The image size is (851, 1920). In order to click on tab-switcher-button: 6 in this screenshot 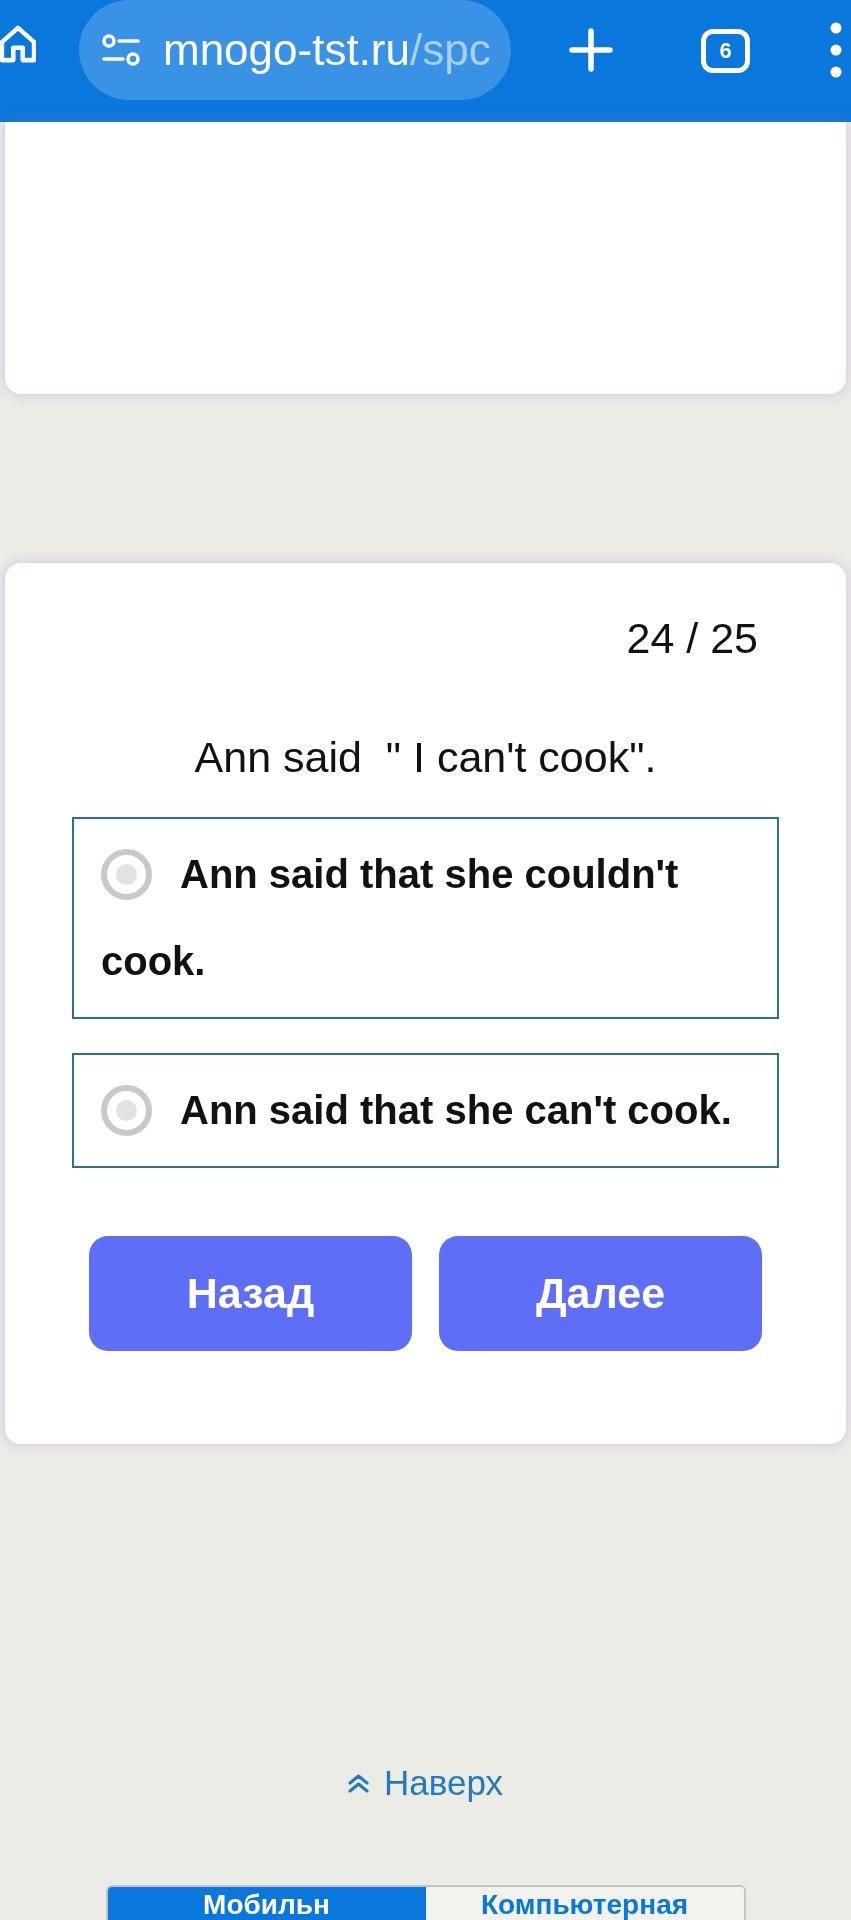, I will do `click(725, 51)`.